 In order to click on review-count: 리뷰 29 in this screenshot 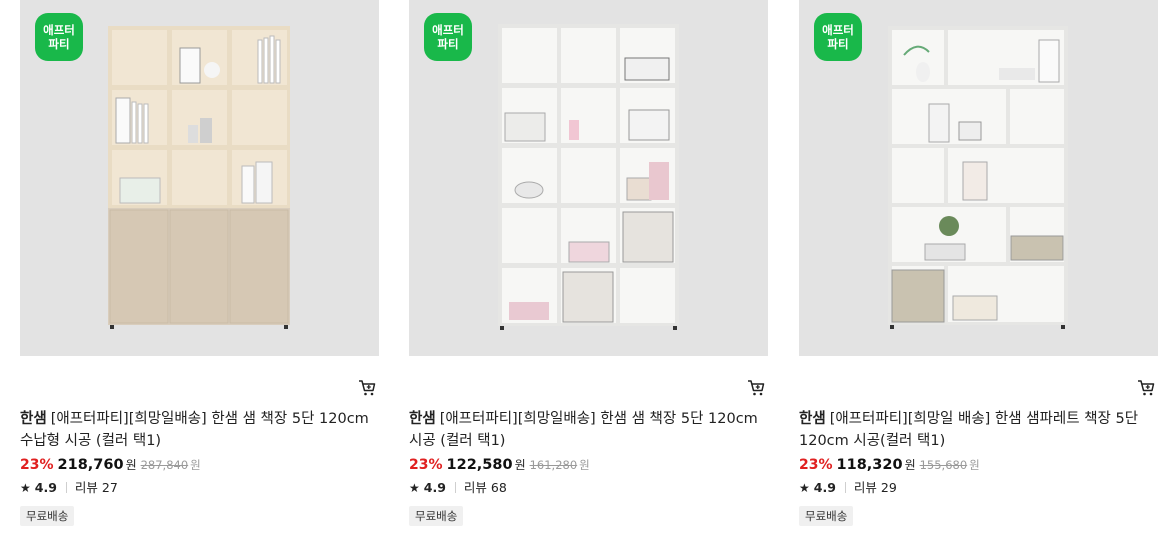, I will do `click(875, 487)`.